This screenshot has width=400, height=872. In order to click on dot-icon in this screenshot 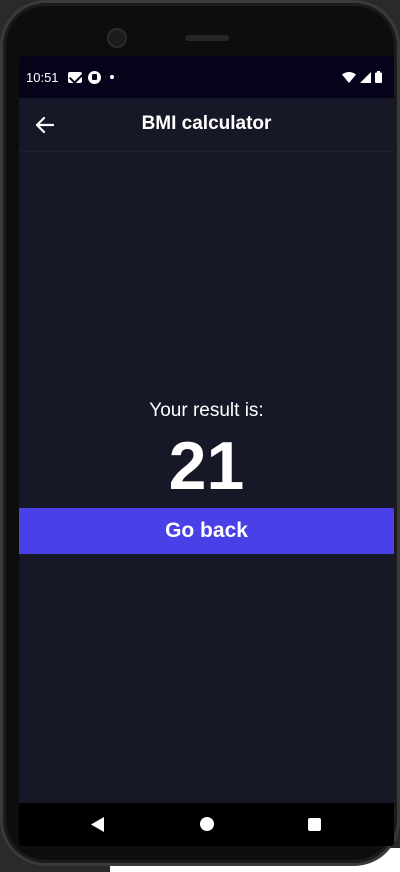, I will do `click(110, 77)`.